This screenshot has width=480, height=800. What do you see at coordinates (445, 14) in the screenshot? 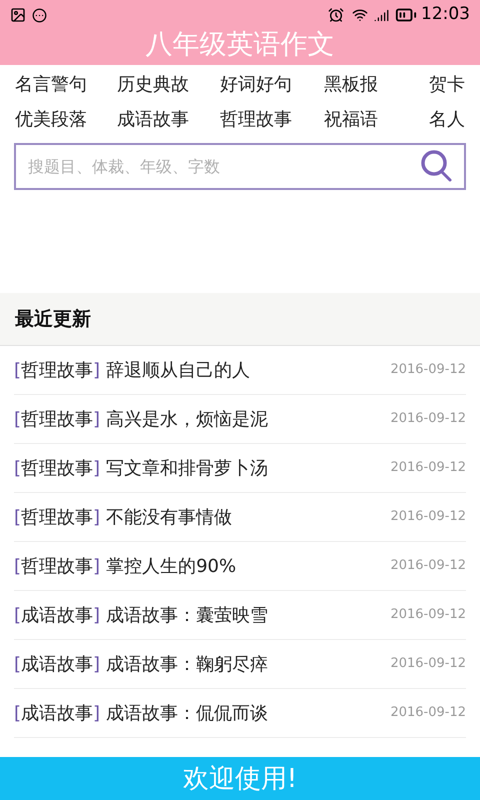
I see `status-time: 12:03` at bounding box center [445, 14].